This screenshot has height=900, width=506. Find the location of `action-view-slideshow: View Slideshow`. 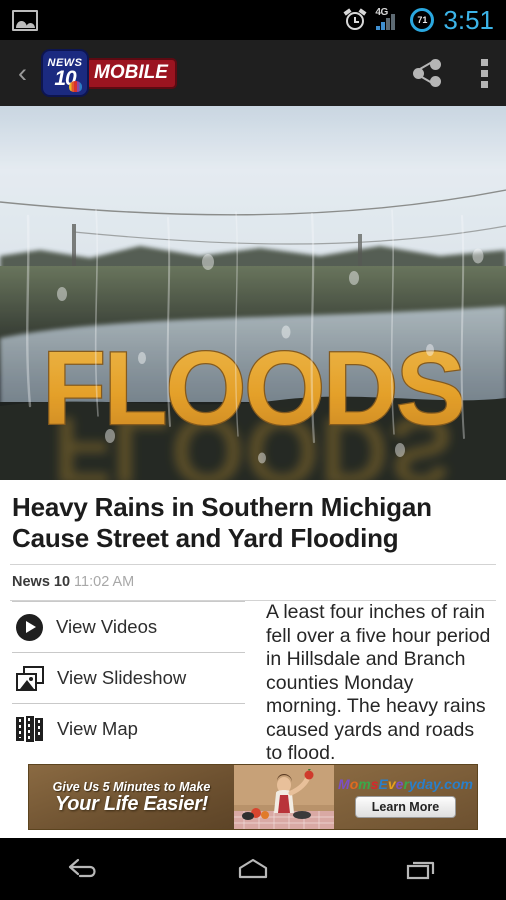

action-view-slideshow: View Slideshow is located at coordinates (132, 678).